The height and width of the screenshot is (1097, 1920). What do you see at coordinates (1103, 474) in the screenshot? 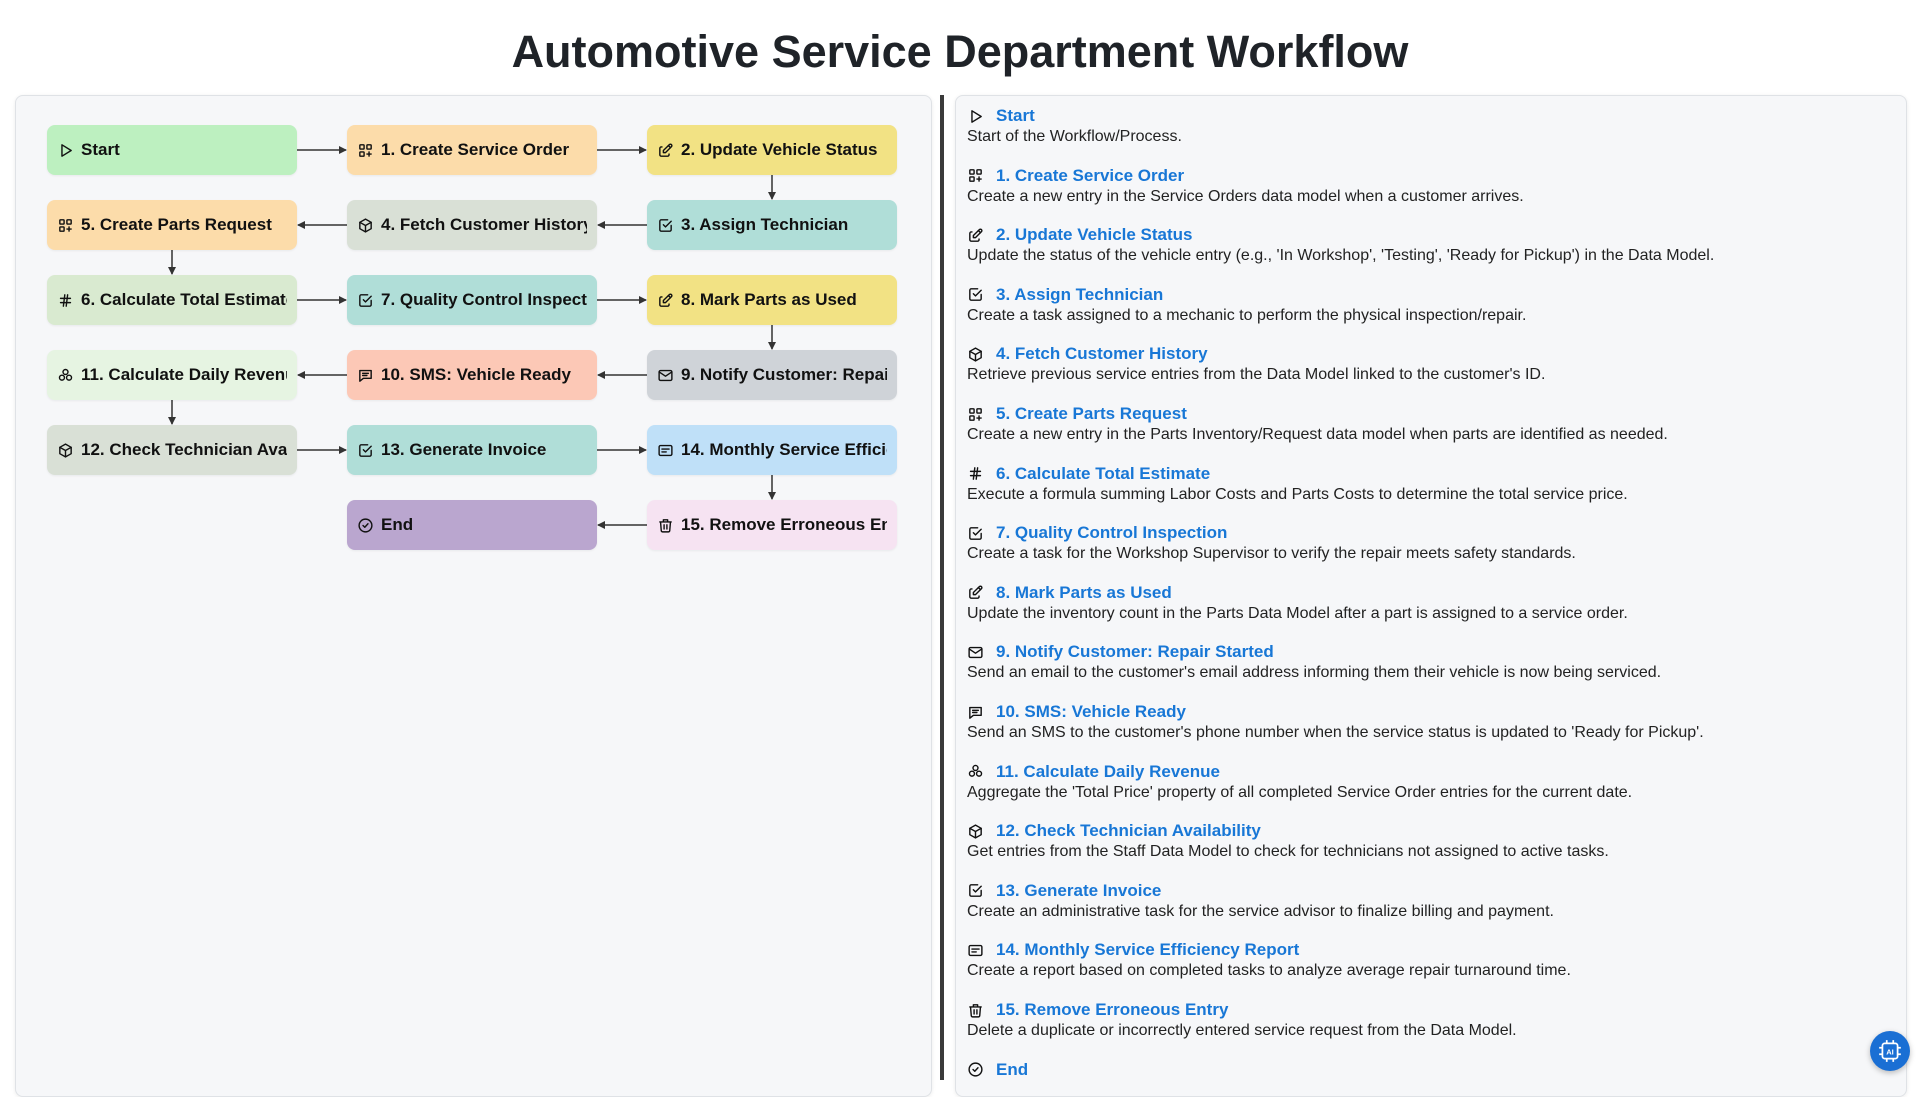
I see `step-title: 6. Calculate Total Estimate` at bounding box center [1103, 474].